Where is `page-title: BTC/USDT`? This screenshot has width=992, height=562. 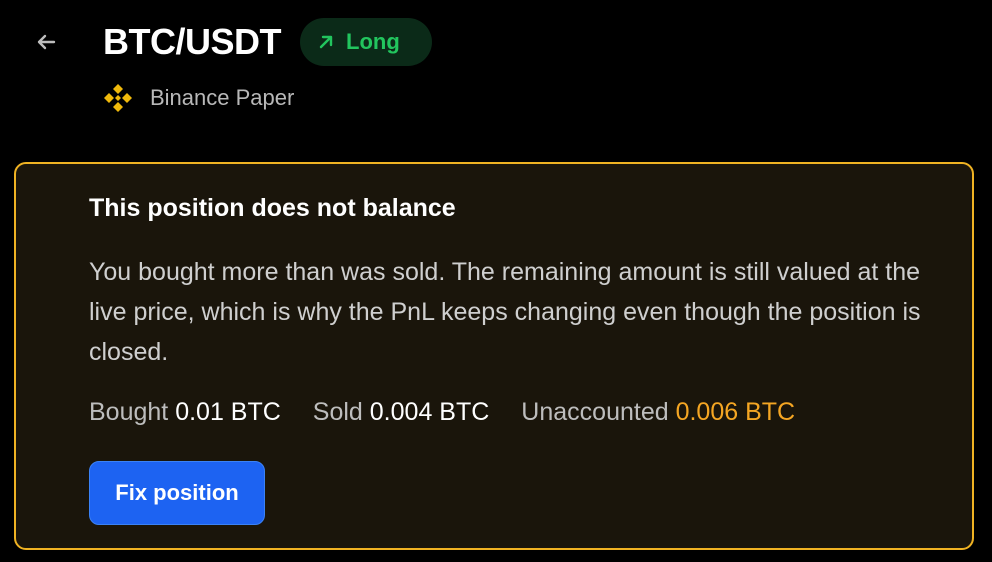
page-title: BTC/USDT is located at coordinates (192, 41).